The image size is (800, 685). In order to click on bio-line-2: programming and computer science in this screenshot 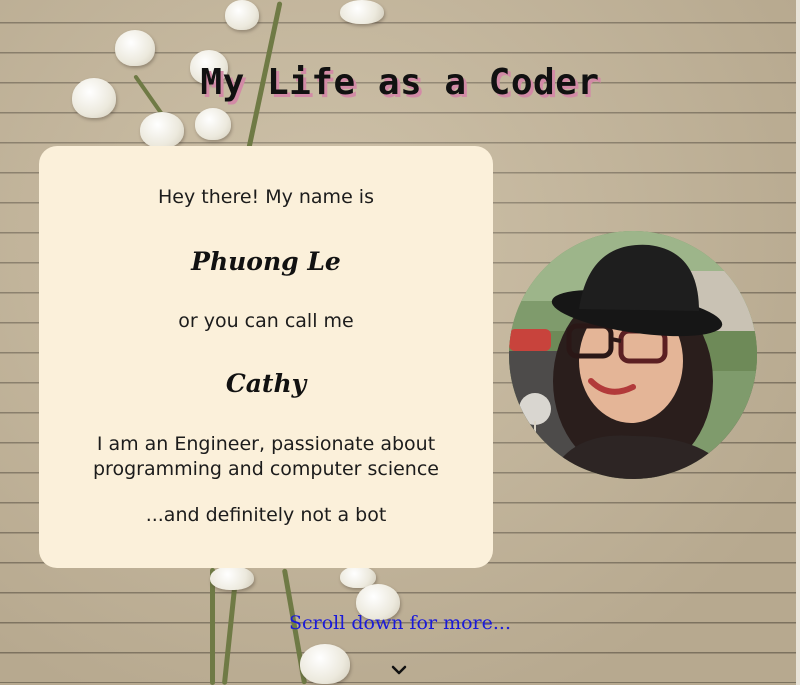, I will do `click(266, 469)`.